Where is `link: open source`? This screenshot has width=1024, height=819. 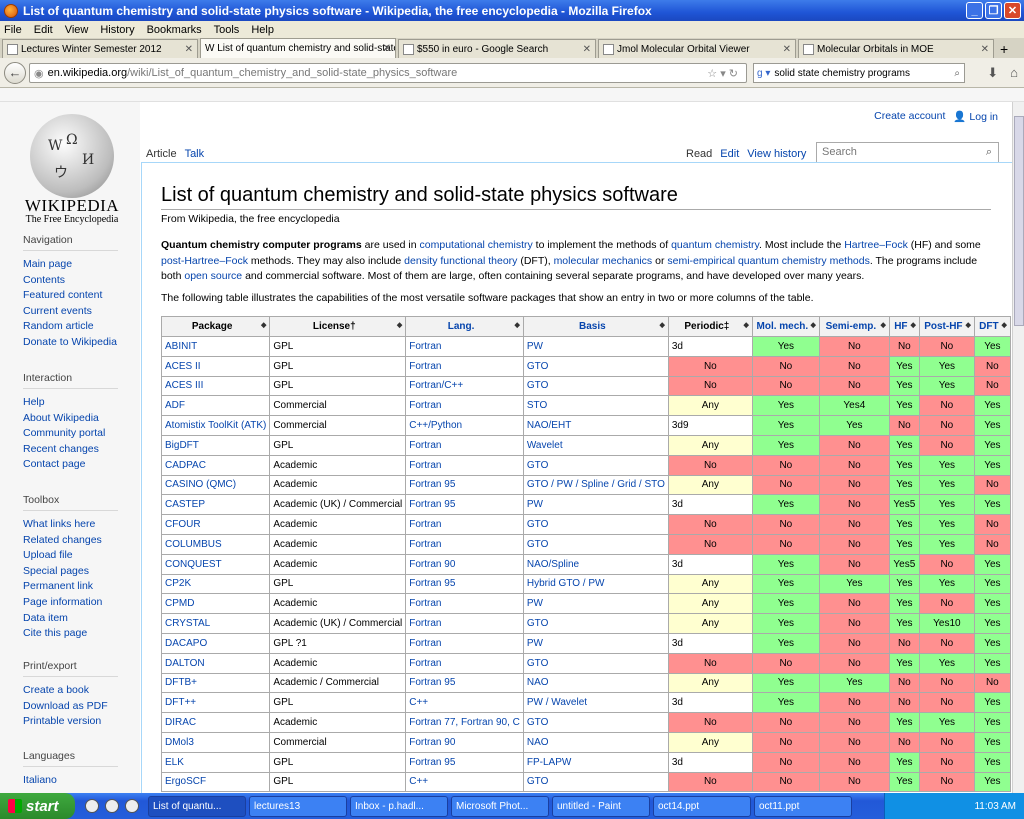
link: open source is located at coordinates (213, 276).